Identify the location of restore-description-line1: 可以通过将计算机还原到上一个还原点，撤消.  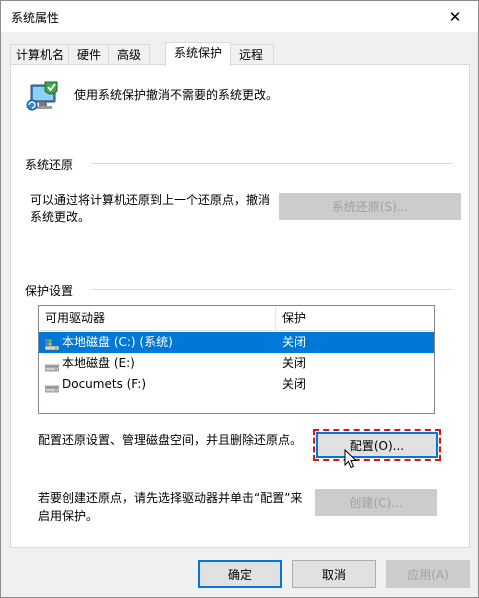
(150, 200).